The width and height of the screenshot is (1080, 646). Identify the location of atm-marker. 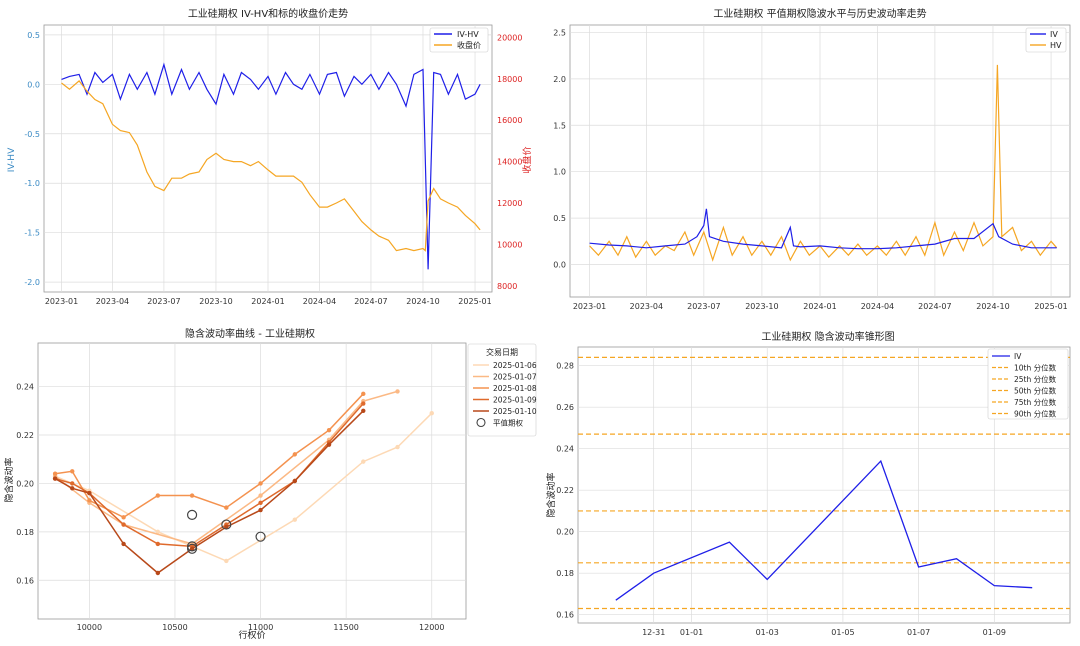
(192, 514).